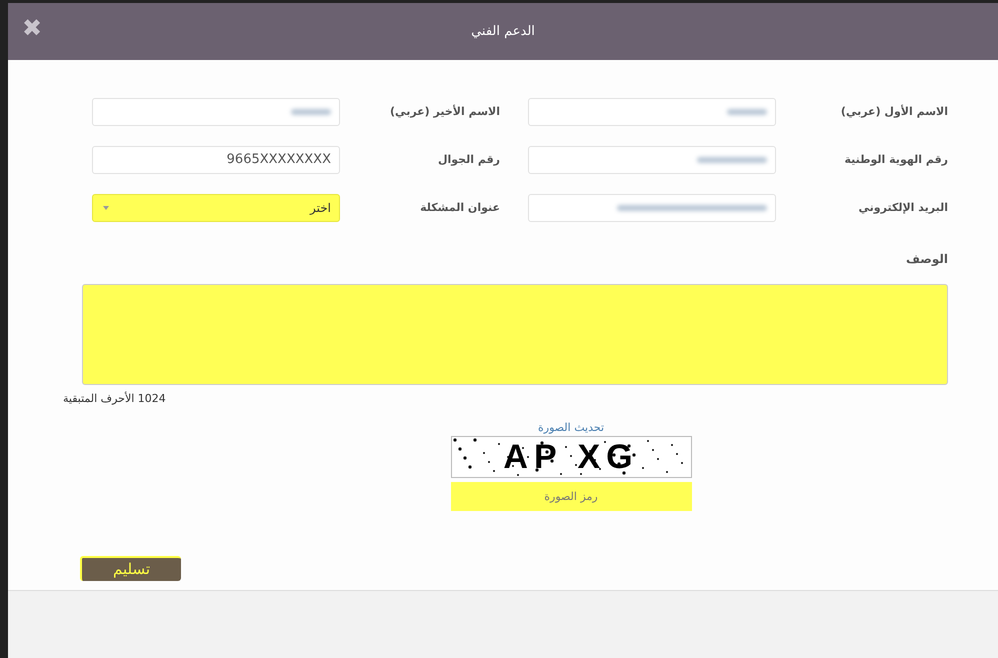 The image size is (998, 658). What do you see at coordinates (216, 160) in the screenshot?
I see `input-field: 9665XXXXXXXX` at bounding box center [216, 160].